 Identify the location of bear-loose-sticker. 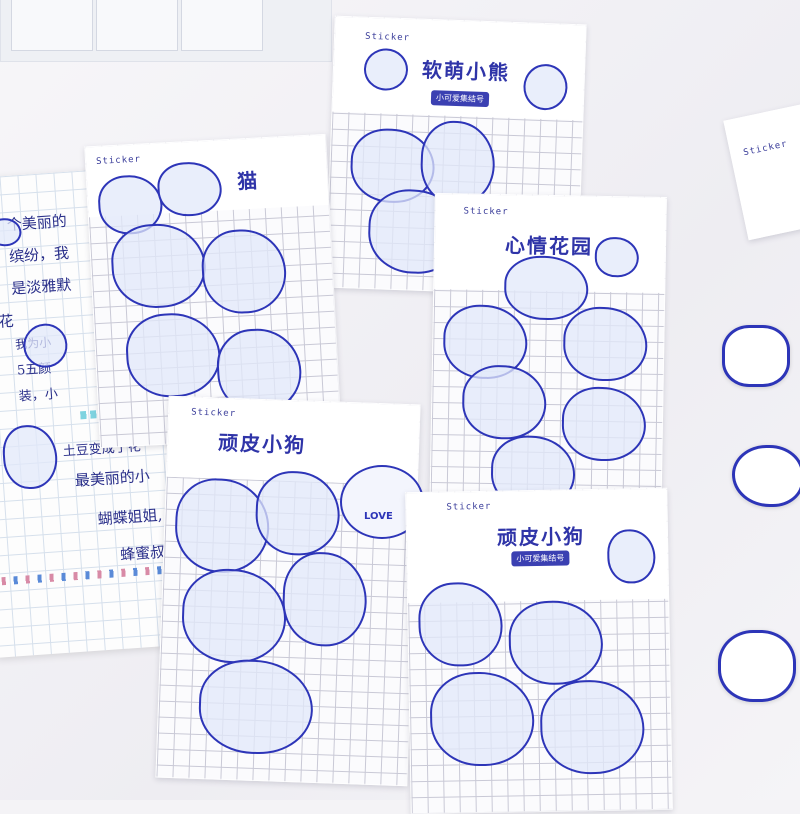
(756, 356).